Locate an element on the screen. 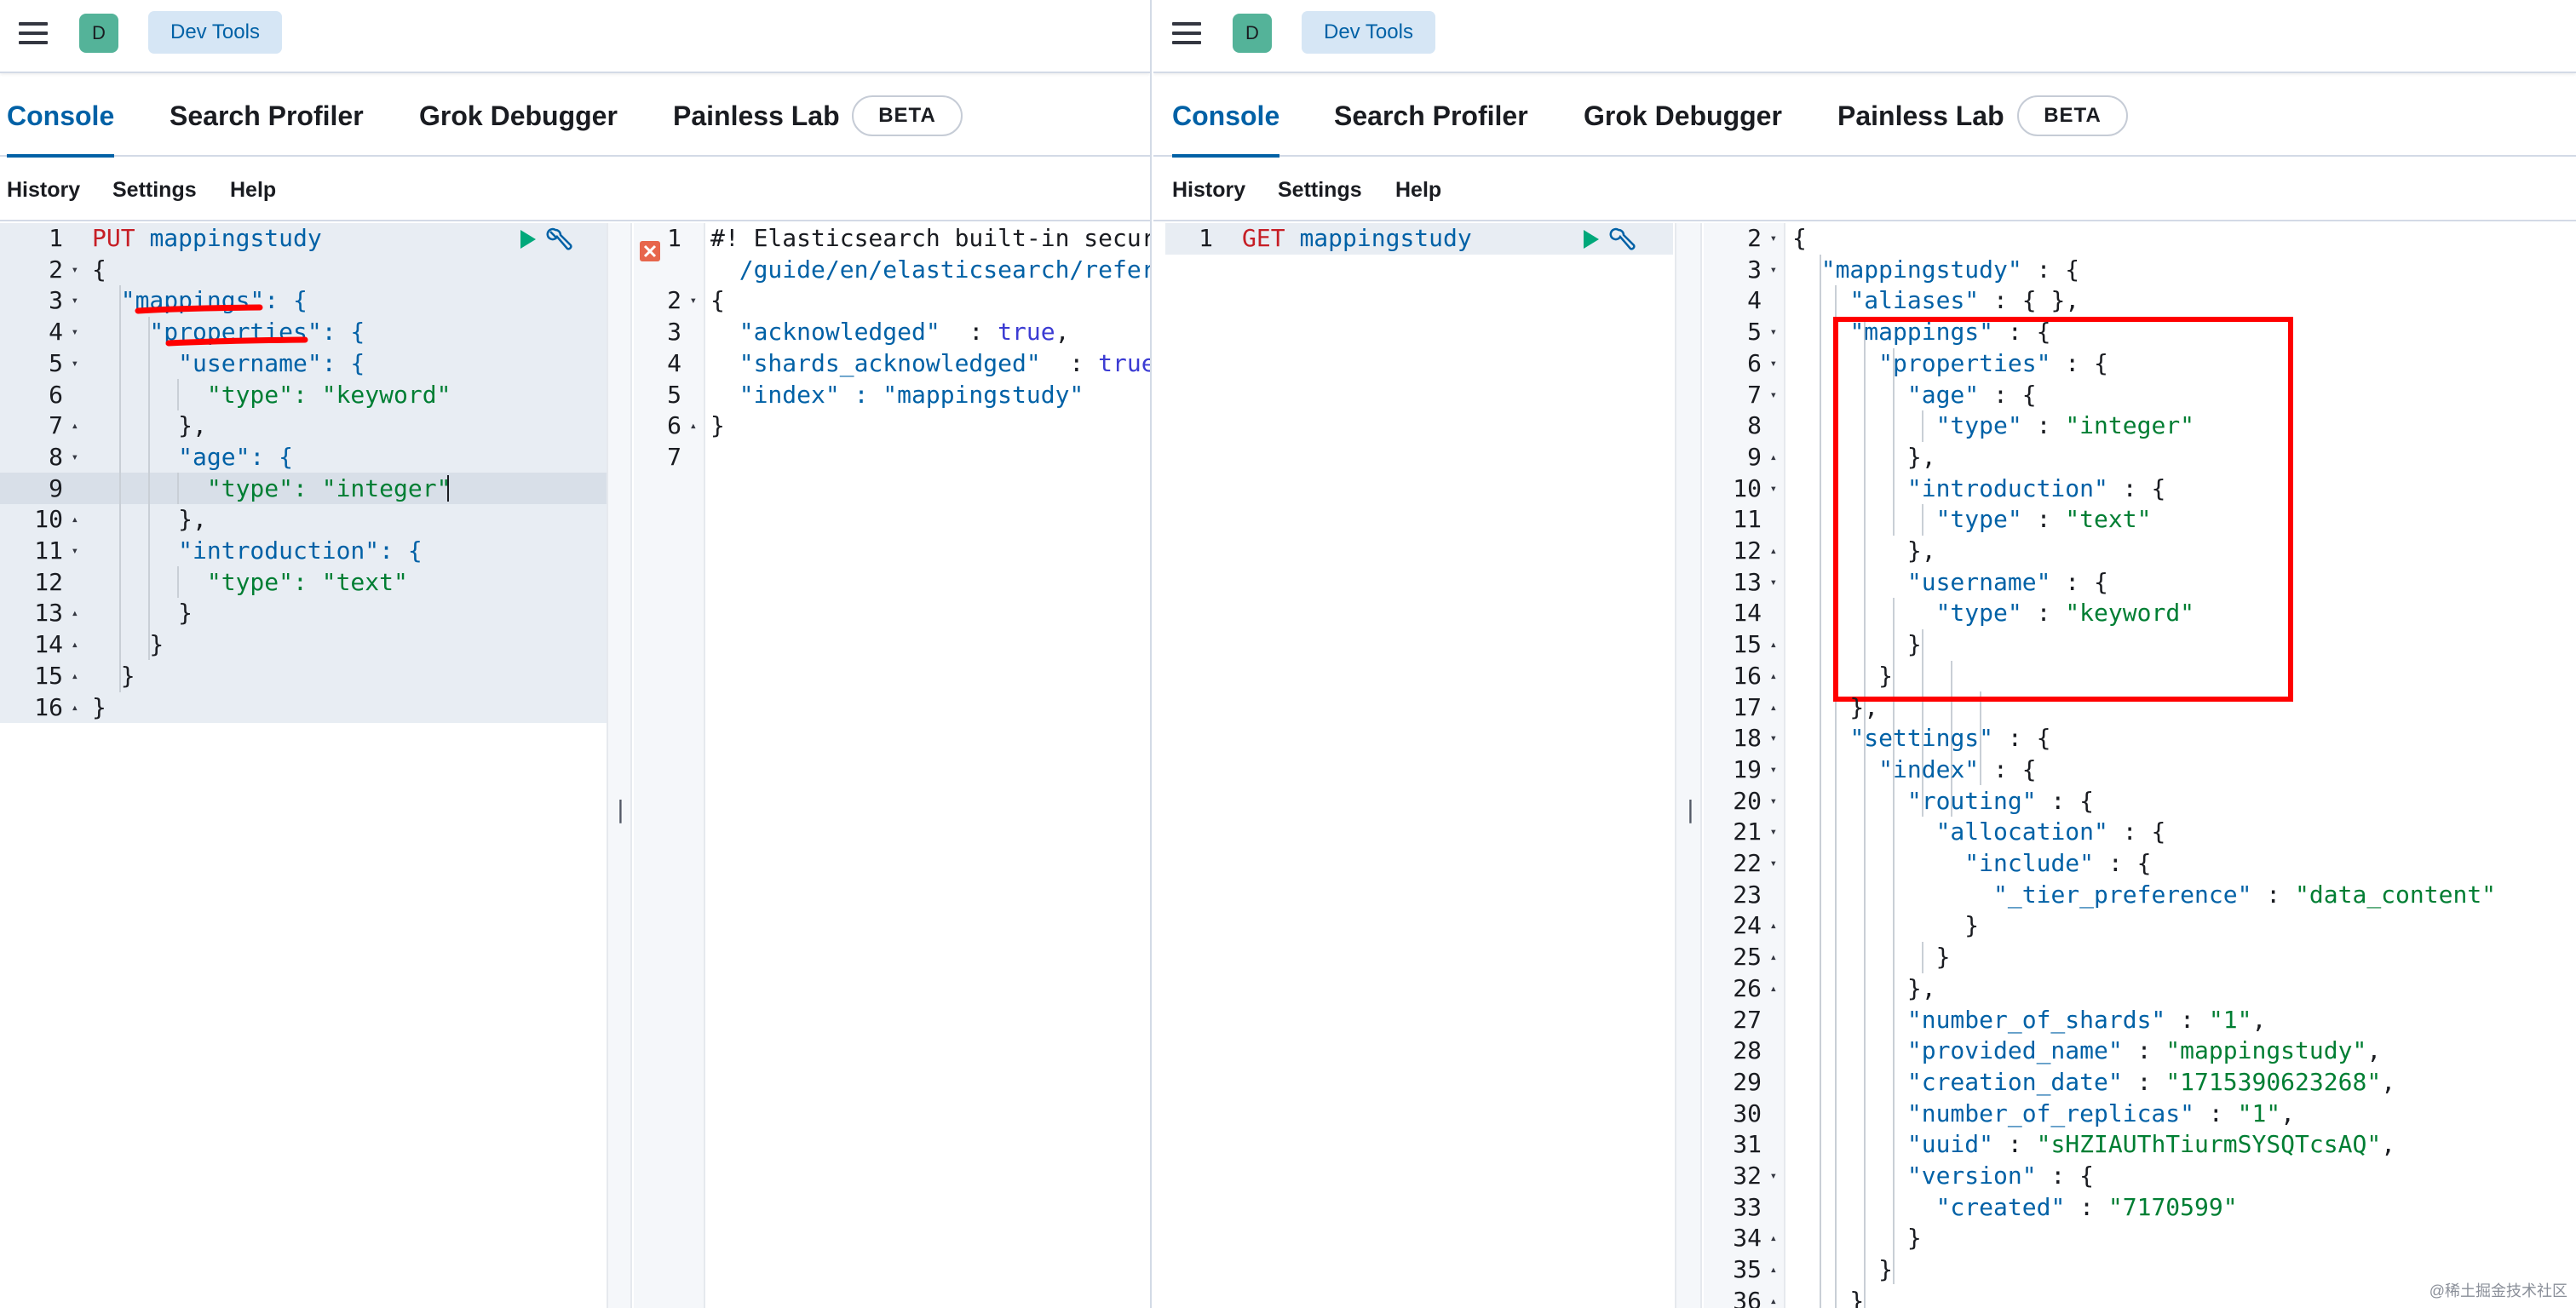  code-line: "age" : { is located at coordinates (1972, 395).